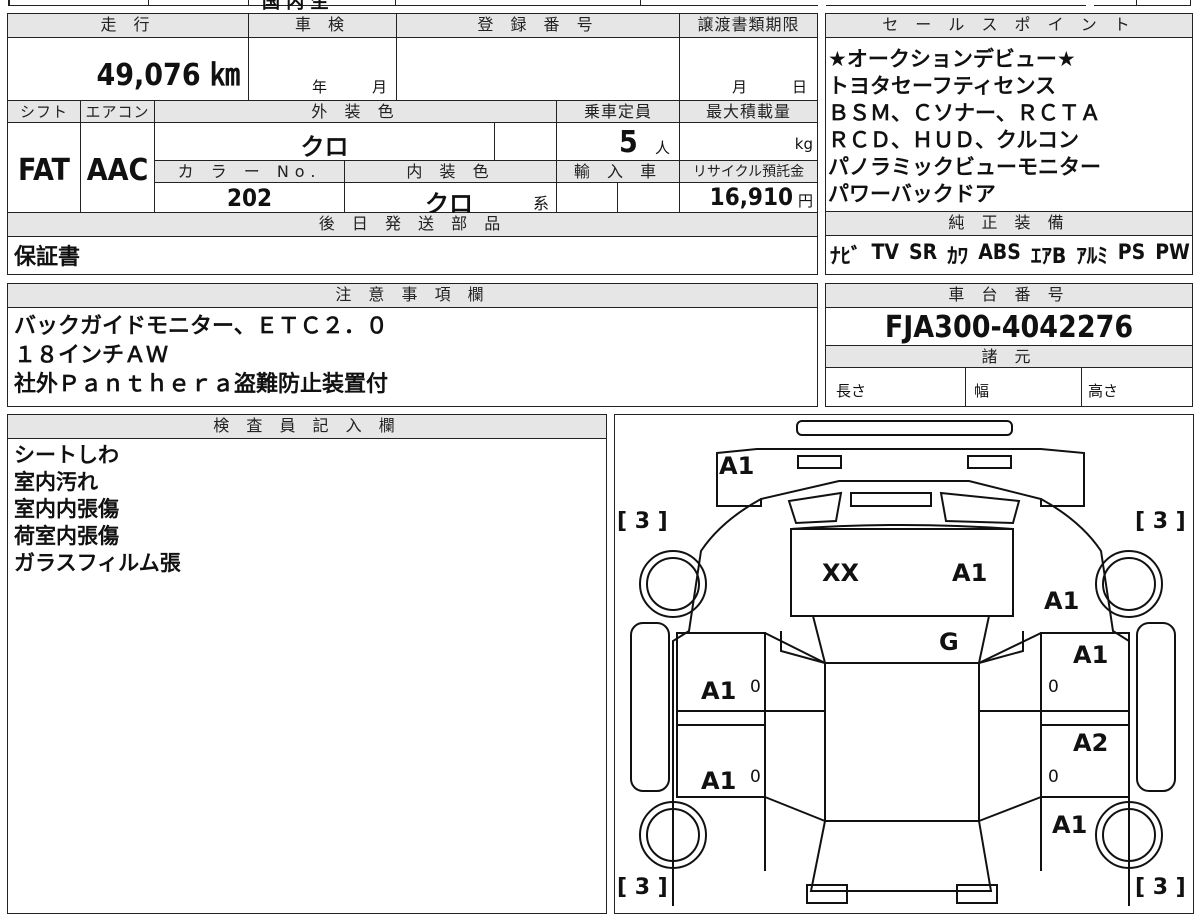 The image size is (1200, 914). What do you see at coordinates (118, 112) in the screenshot?
I see `aircon-header: エアコン` at bounding box center [118, 112].